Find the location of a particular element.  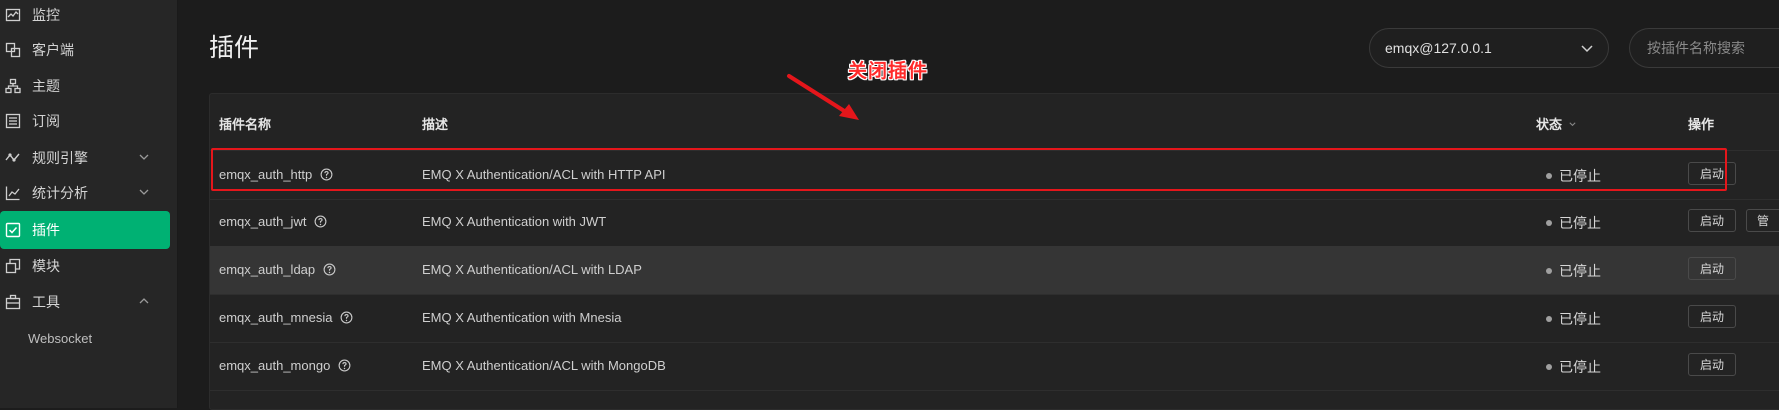

monitor-icon is located at coordinates (13, 15).